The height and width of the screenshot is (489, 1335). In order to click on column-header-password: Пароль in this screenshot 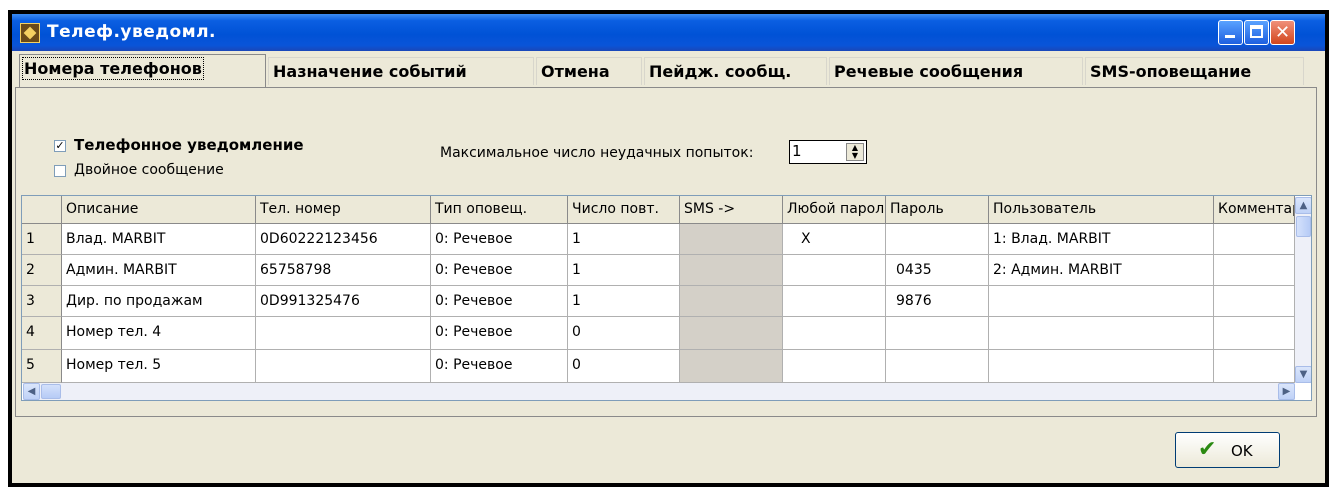, I will do `click(937, 210)`.